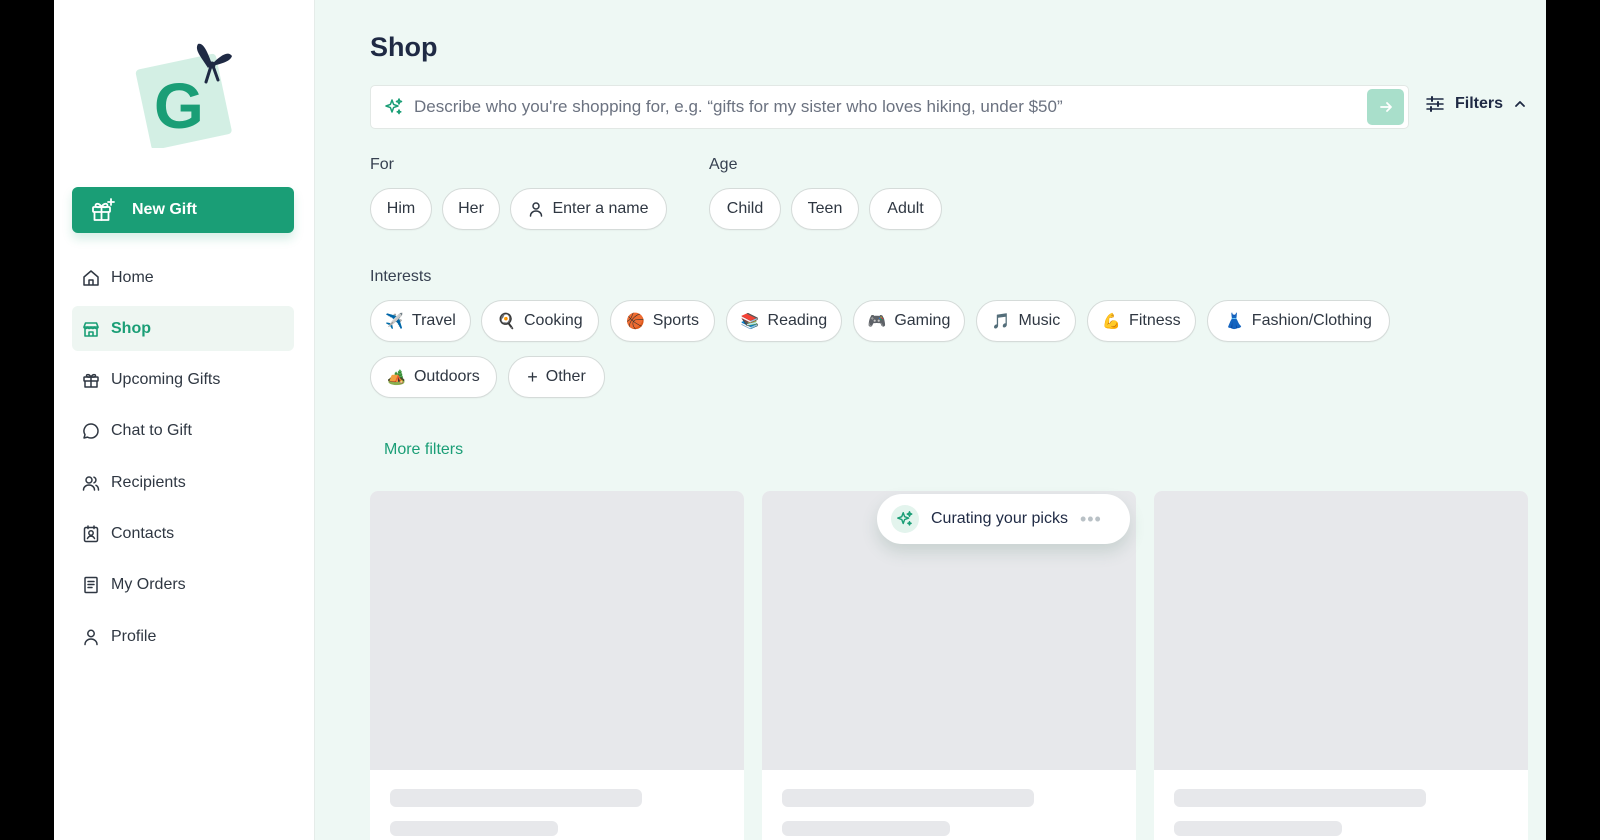 This screenshot has height=840, width=1600. Describe the element at coordinates (143, 533) in the screenshot. I see `sidebar-item-label: Contacts` at that location.